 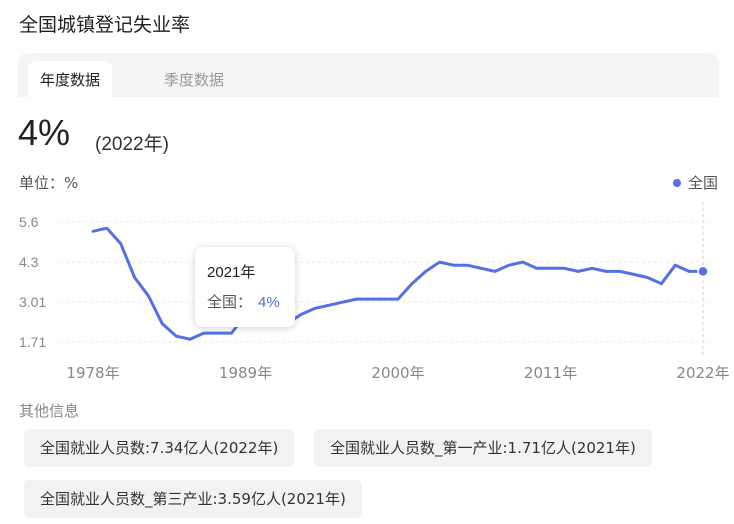 I want to click on tooltip-row: 全国： 4%, so click(x=243, y=301).